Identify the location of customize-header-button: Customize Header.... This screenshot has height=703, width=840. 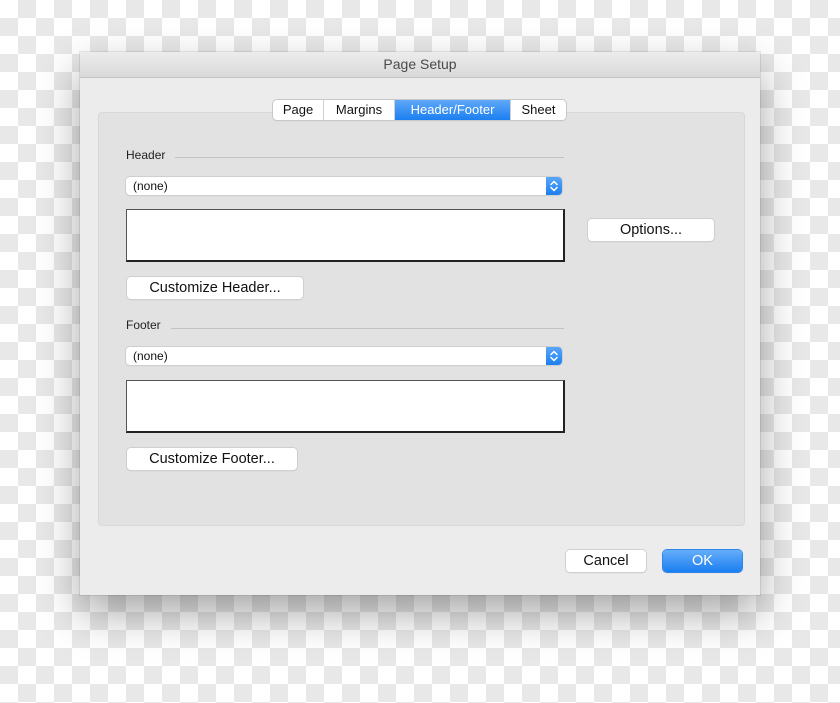
(215, 288).